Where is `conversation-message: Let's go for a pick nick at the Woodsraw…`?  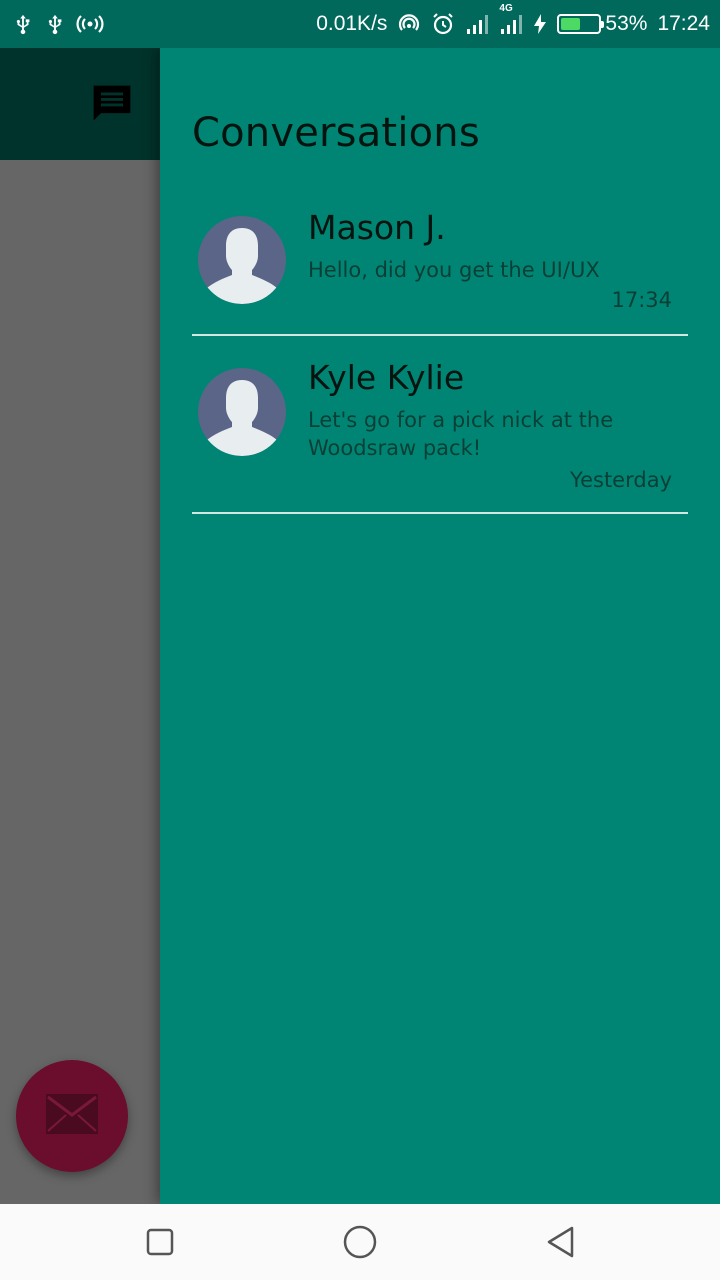
conversation-message: Let's go for a pick nick at the Woodsraw… is located at coordinates (461, 434).